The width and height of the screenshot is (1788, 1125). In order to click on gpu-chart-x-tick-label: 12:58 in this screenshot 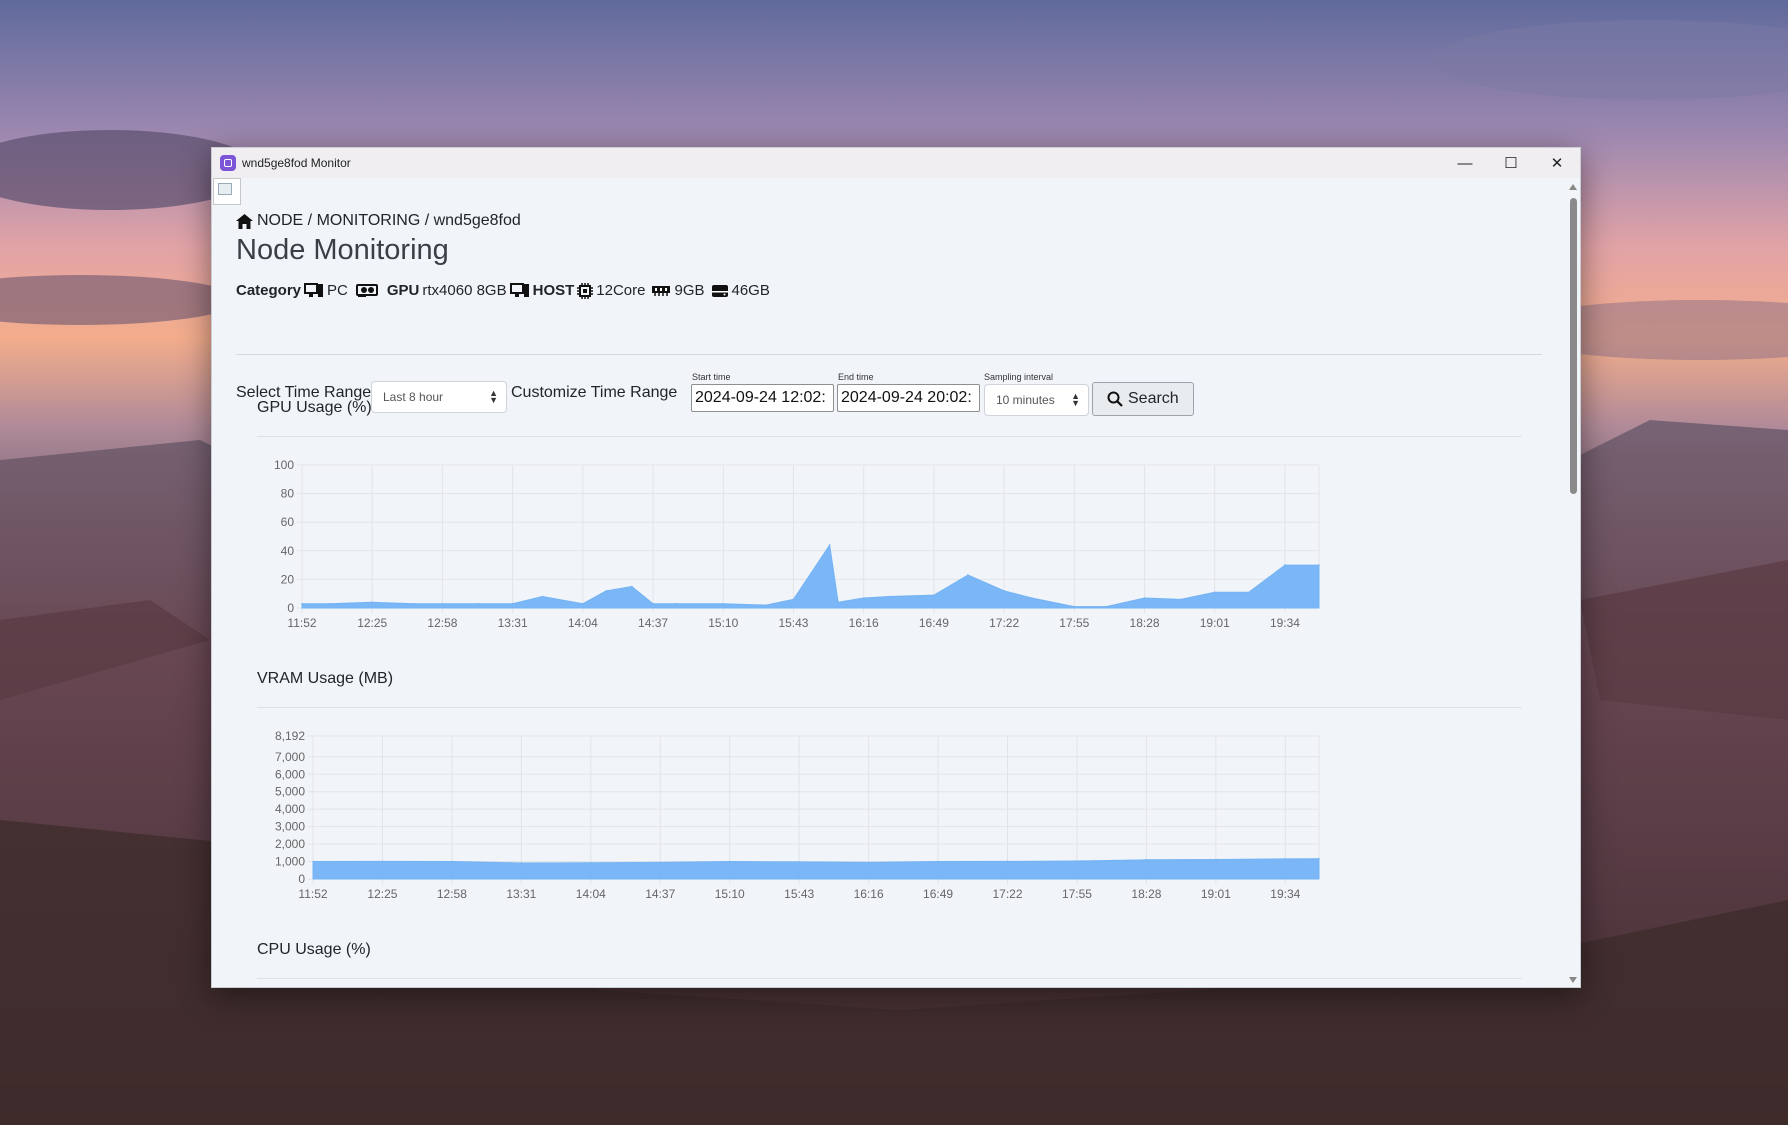, I will do `click(442, 623)`.